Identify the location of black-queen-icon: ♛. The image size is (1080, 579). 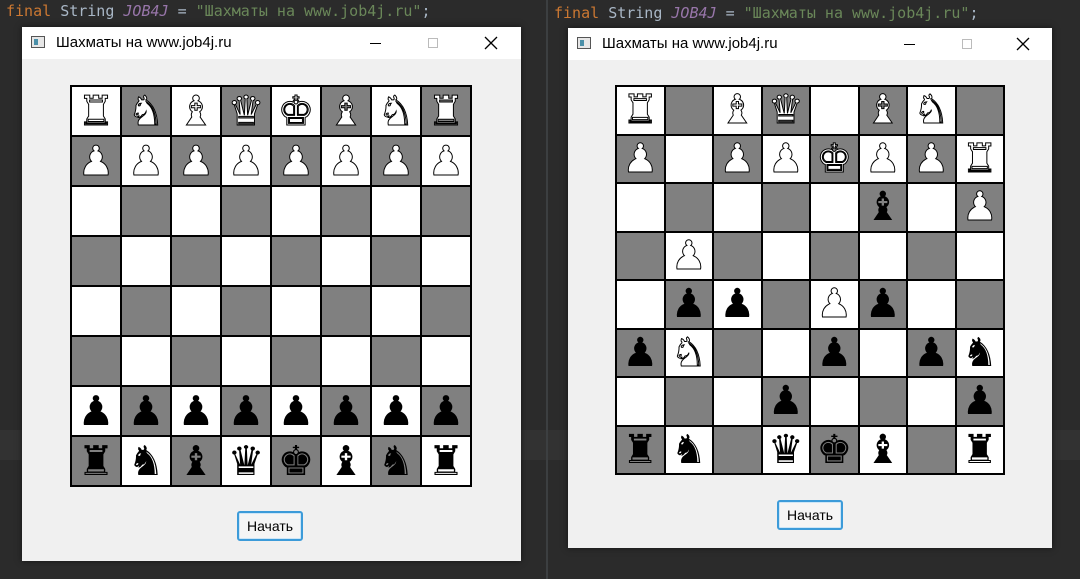
(786, 450).